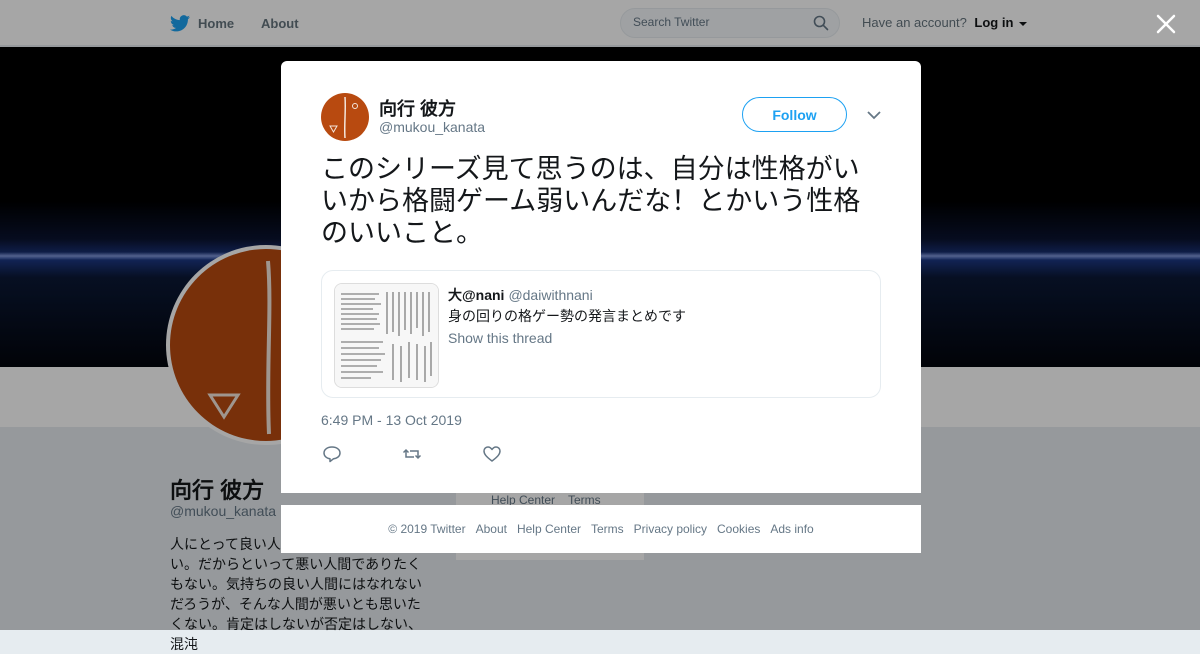  I want to click on tweet-author-avatar, so click(345, 117).